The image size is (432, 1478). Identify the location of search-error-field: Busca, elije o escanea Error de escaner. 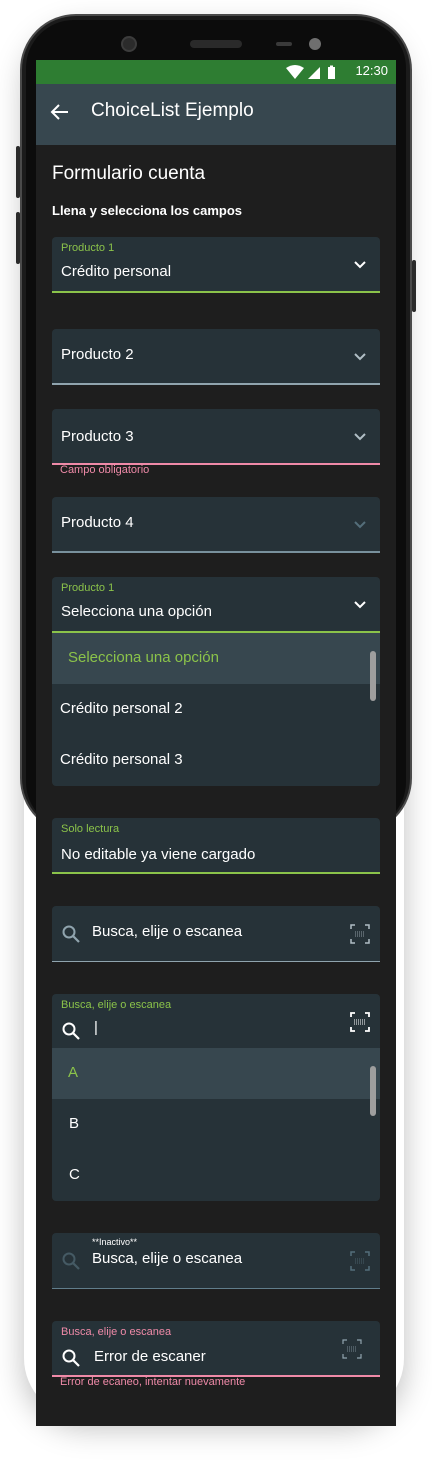
(216, 1349).